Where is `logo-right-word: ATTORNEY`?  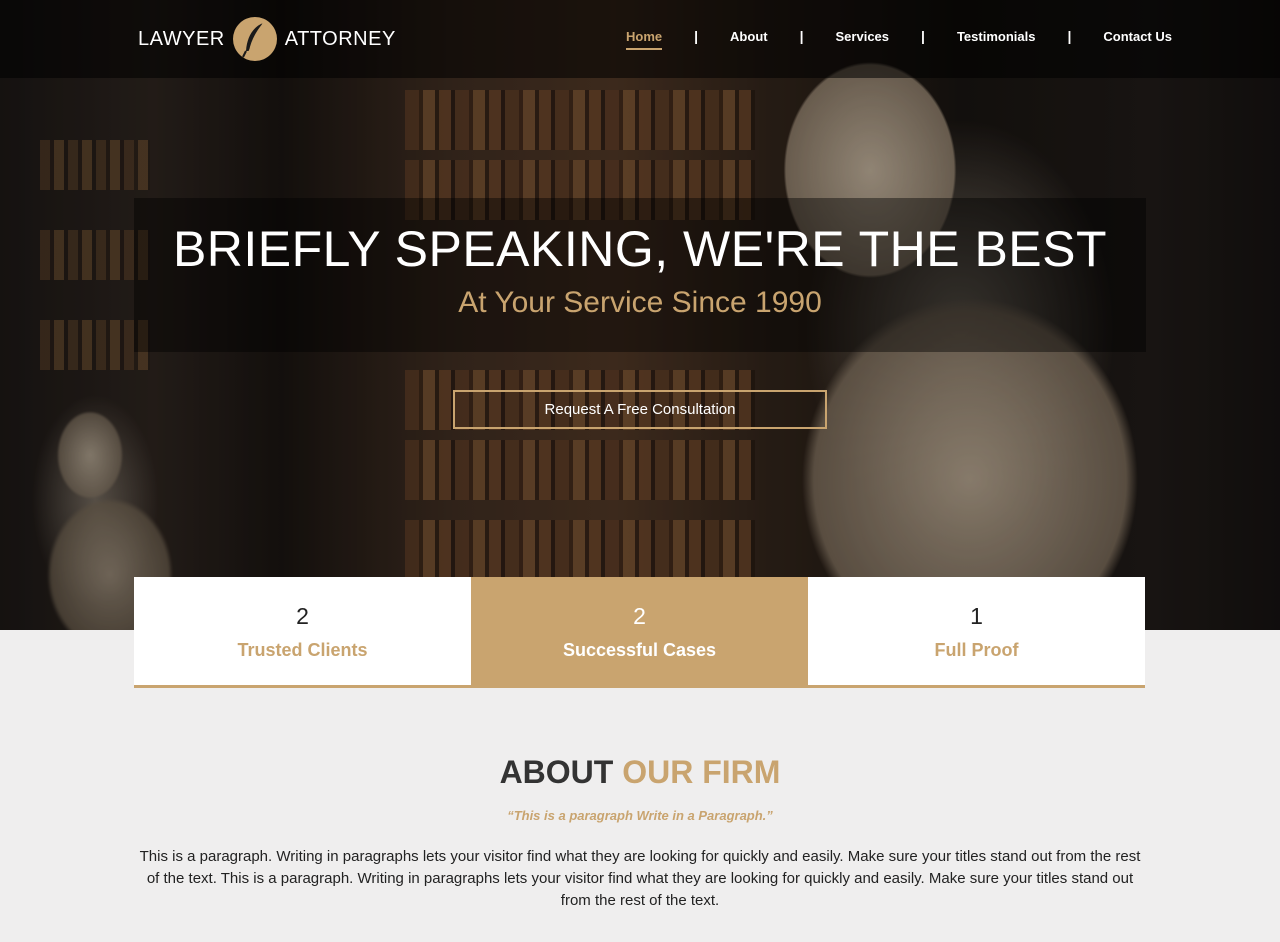 logo-right-word: ATTORNEY is located at coordinates (340, 38).